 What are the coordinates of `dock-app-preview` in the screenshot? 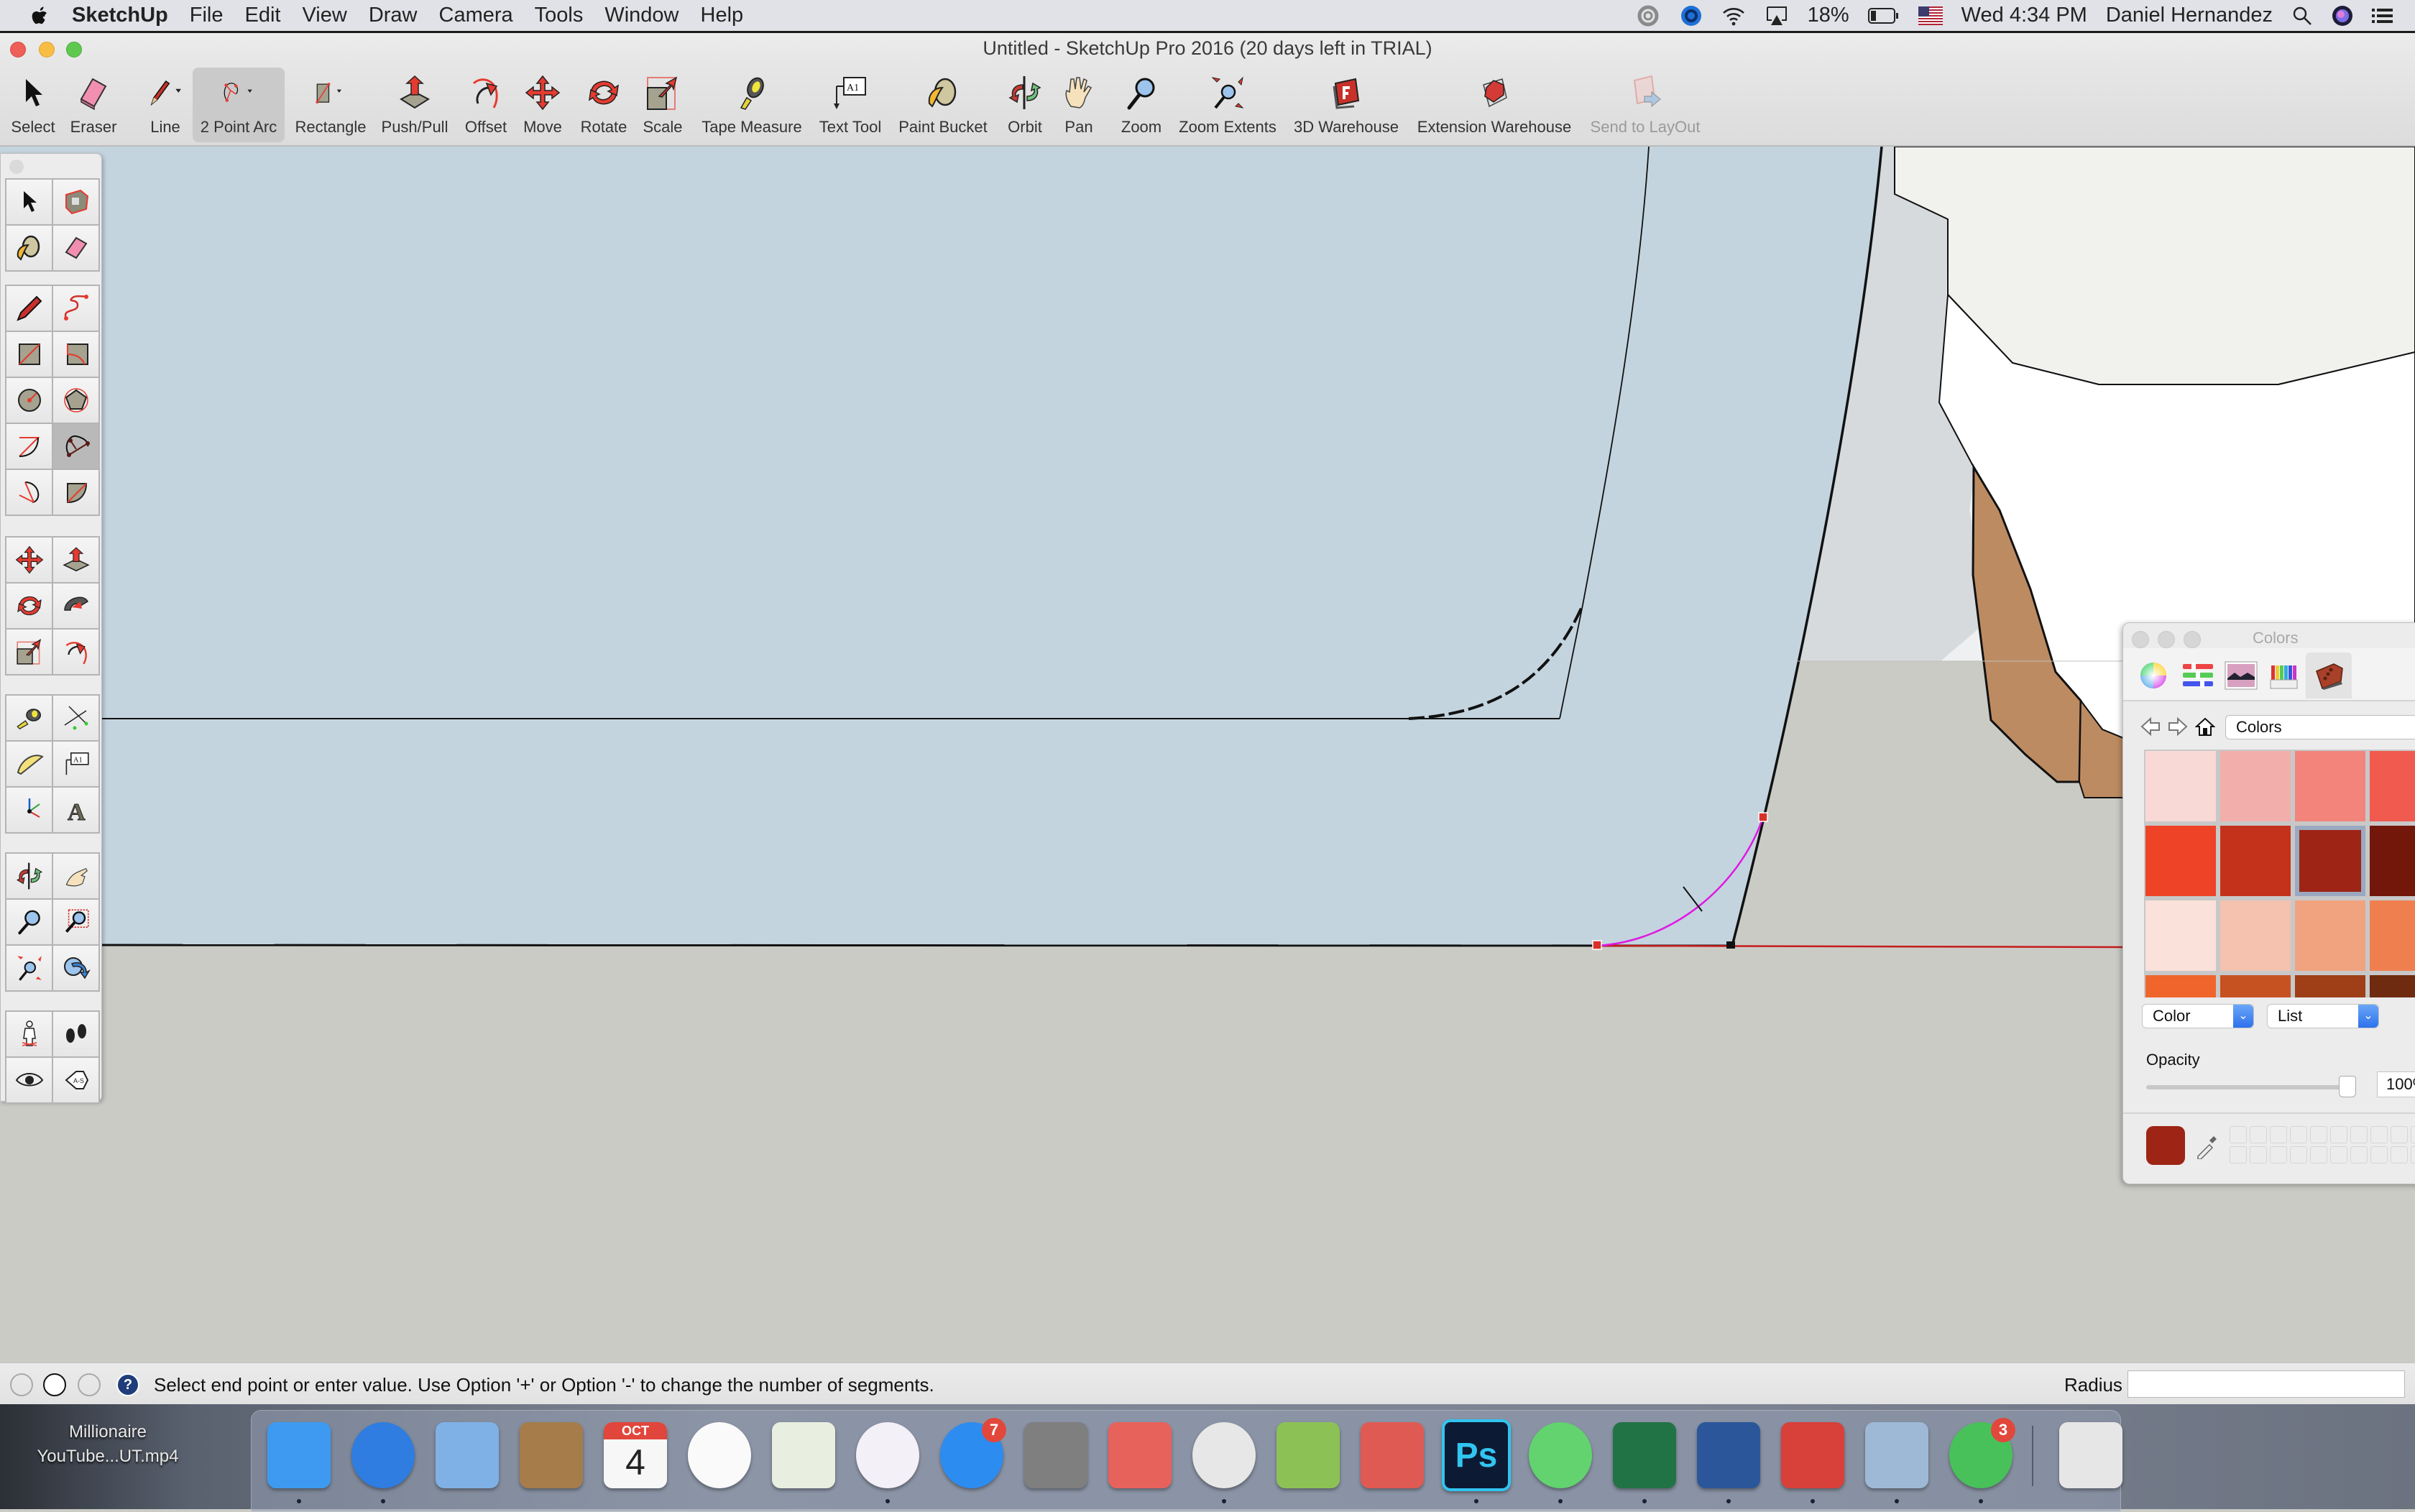 It's located at (1897, 1455).